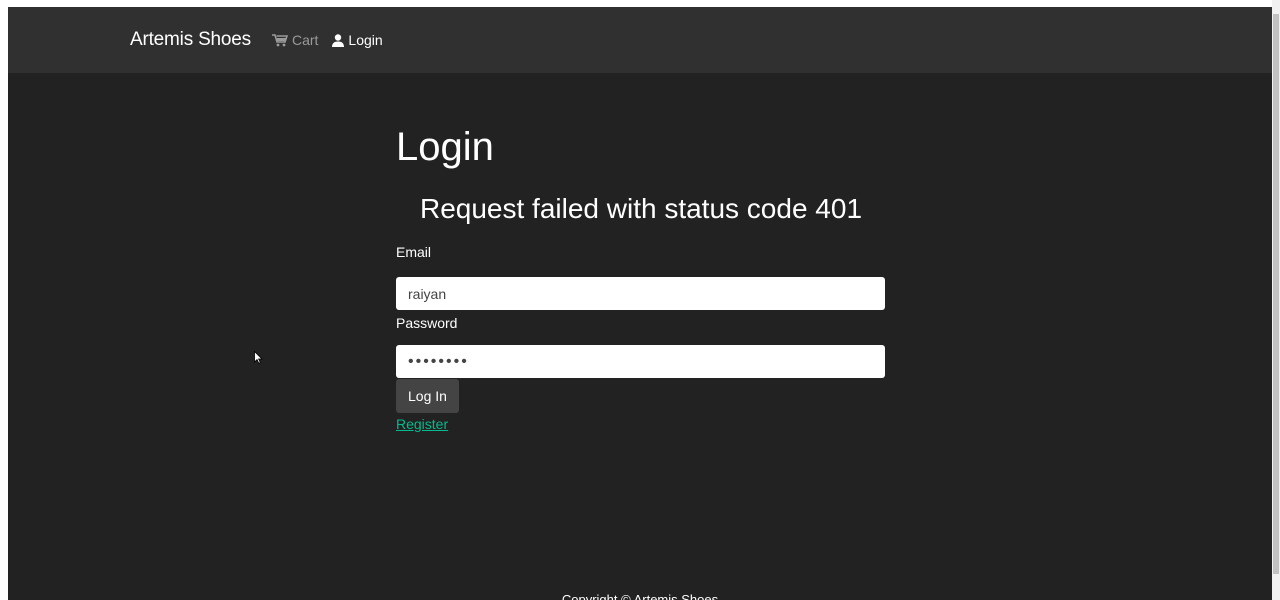 Image resolution: width=1280 pixels, height=600 pixels. What do you see at coordinates (641, 208) in the screenshot?
I see `error-message: Request failed with status code 401` at bounding box center [641, 208].